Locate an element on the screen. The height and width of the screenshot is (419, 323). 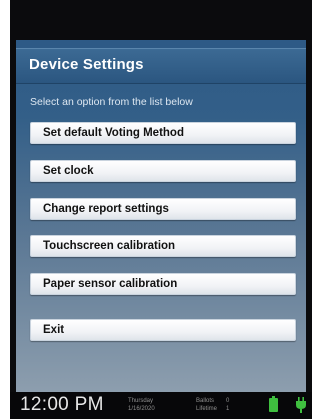
power-plug-icon is located at coordinates (301, 405).